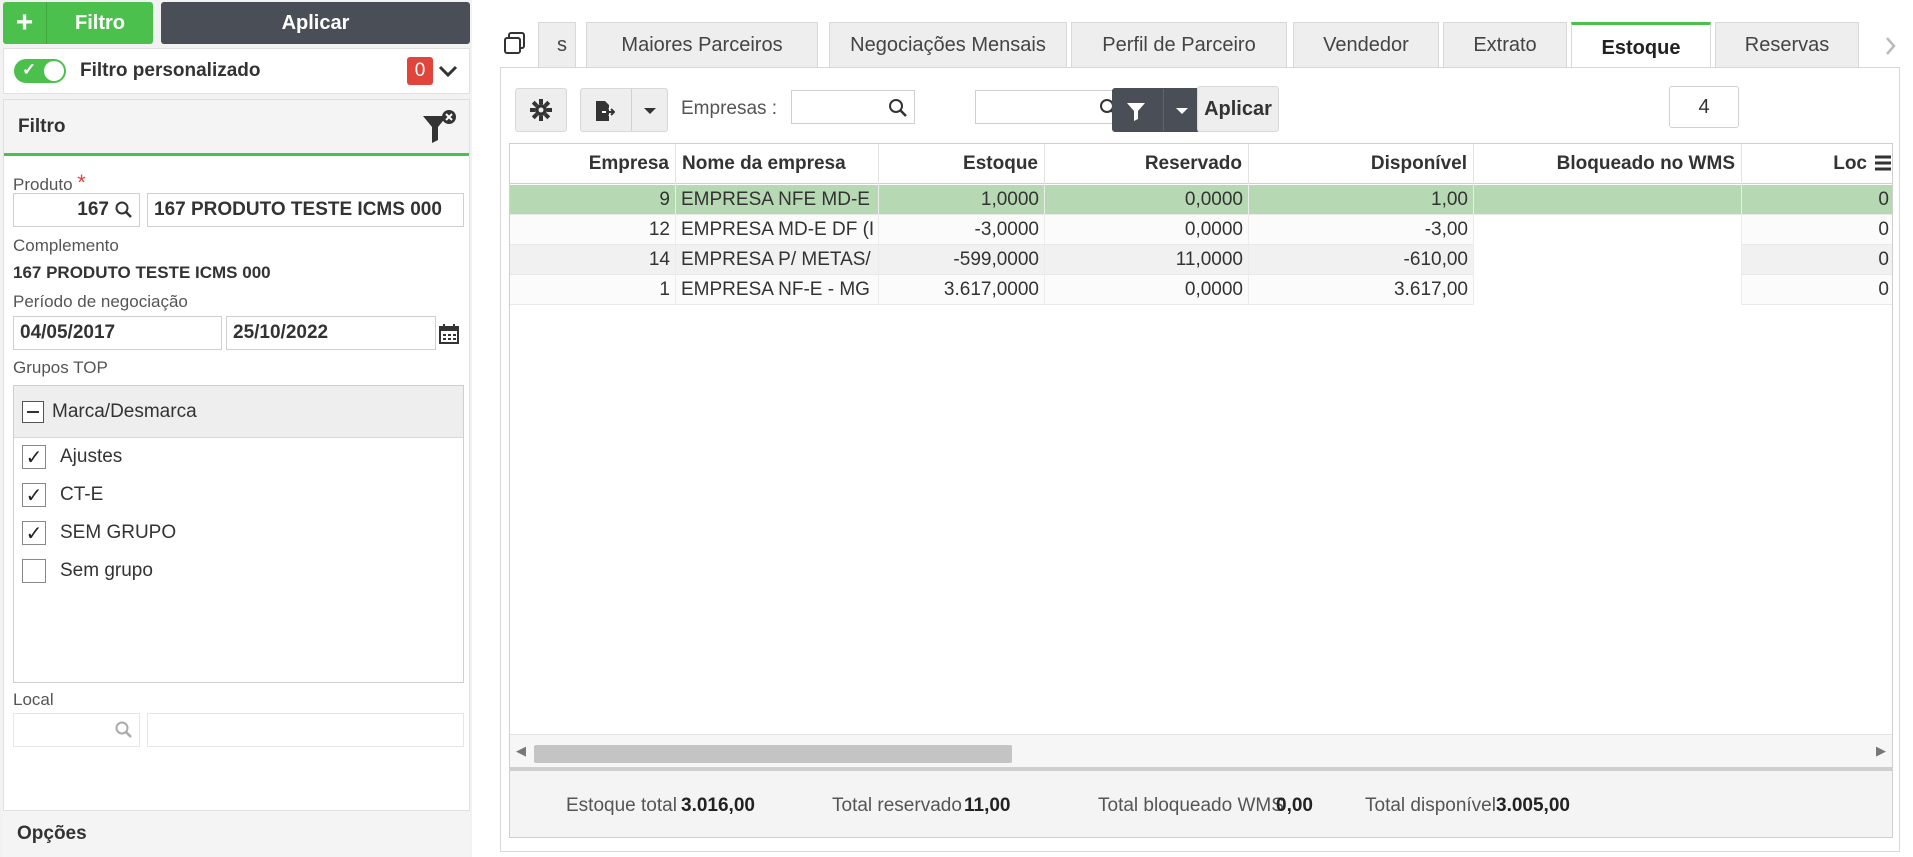 The image size is (1913, 857). I want to click on export-button, so click(624, 110).